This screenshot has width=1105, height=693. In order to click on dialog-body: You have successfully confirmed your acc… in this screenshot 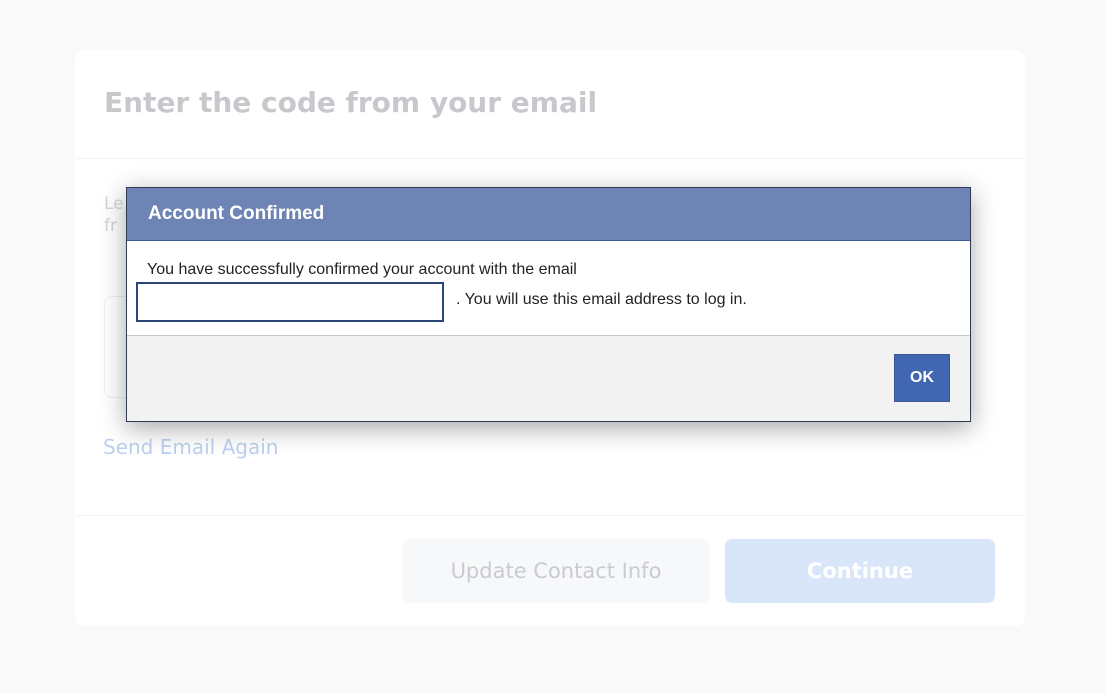, I will do `click(548, 288)`.